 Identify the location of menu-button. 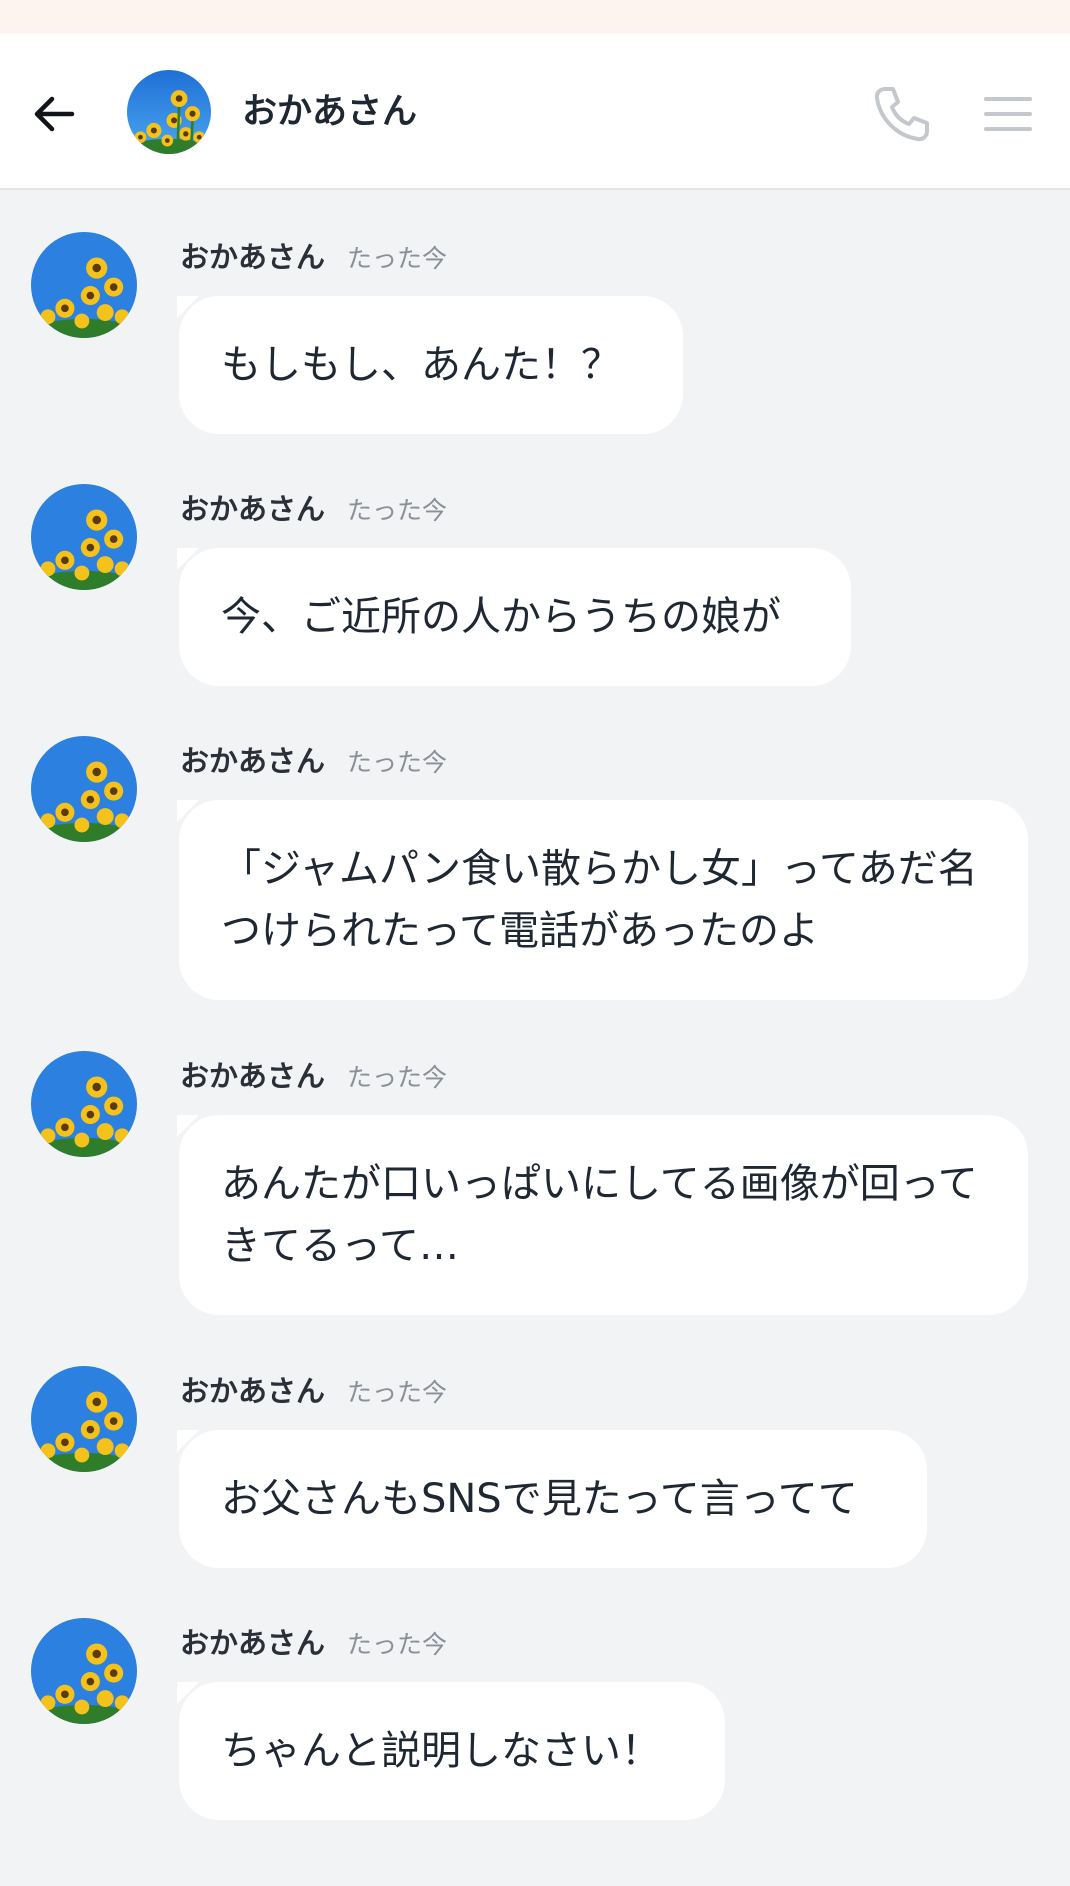
(1008, 114).